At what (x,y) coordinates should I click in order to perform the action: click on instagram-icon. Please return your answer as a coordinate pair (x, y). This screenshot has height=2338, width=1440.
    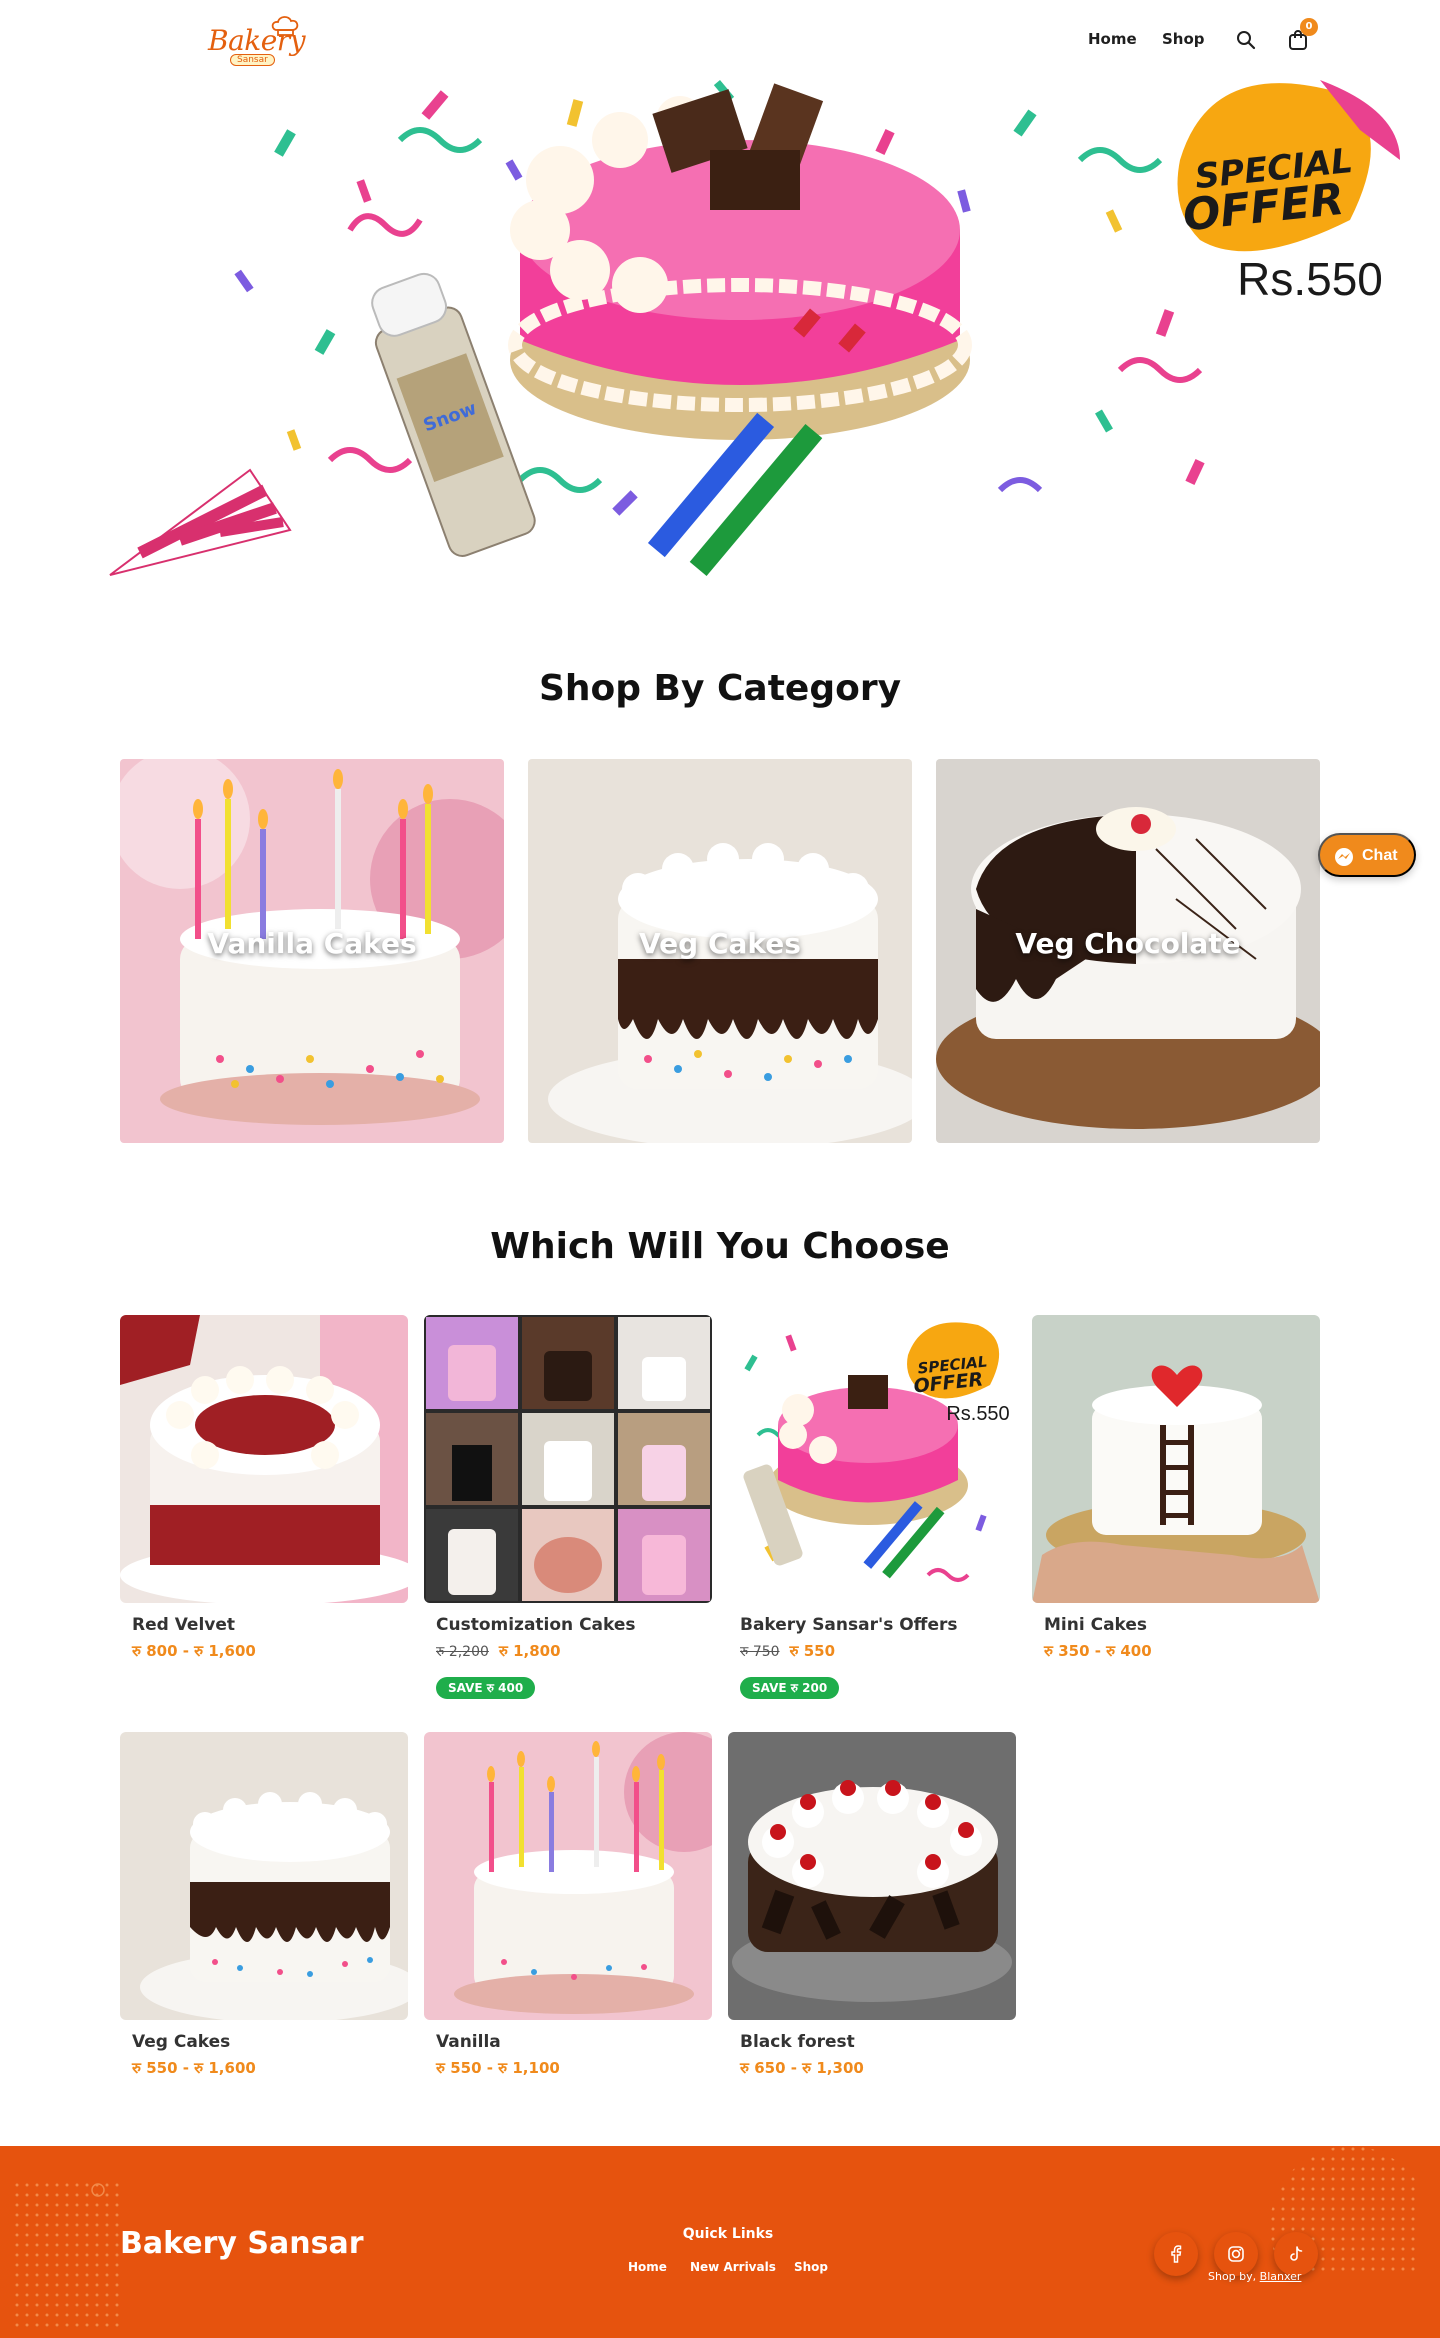
    Looking at the image, I should click on (1236, 2254).